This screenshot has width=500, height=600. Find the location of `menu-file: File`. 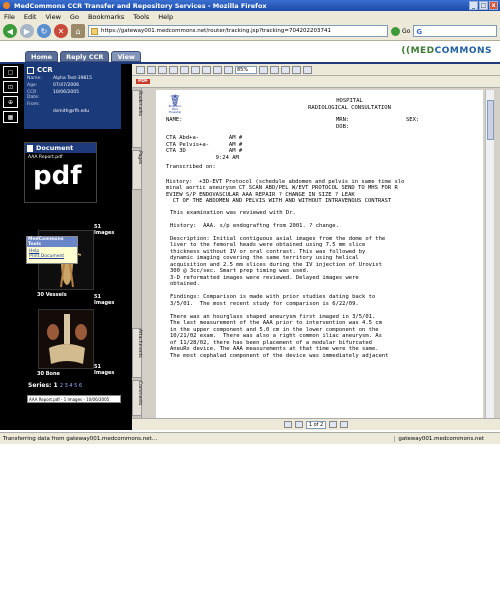

menu-file: File is located at coordinates (9, 17).